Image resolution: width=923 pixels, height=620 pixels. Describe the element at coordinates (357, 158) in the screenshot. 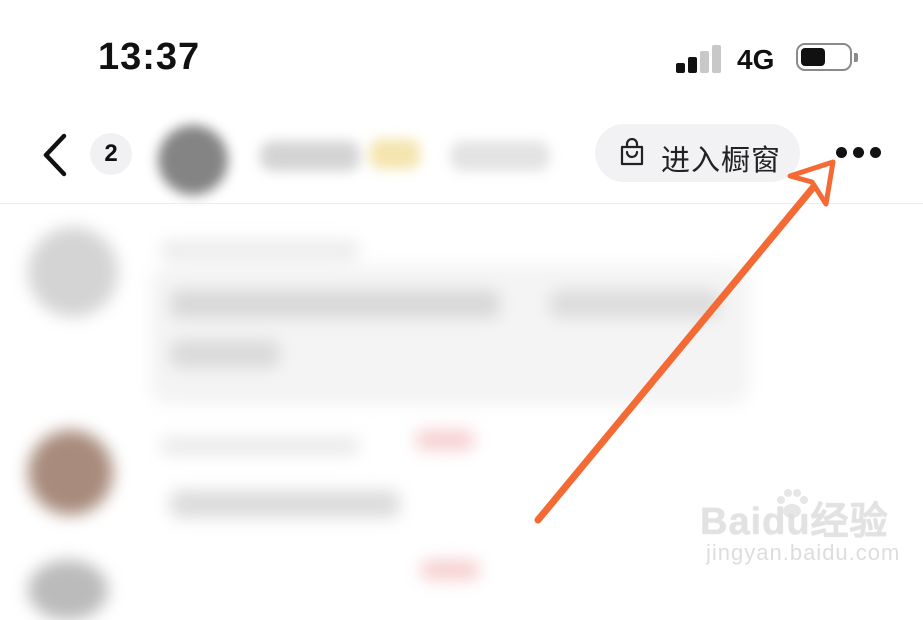

I see `chat-profile-header` at that location.